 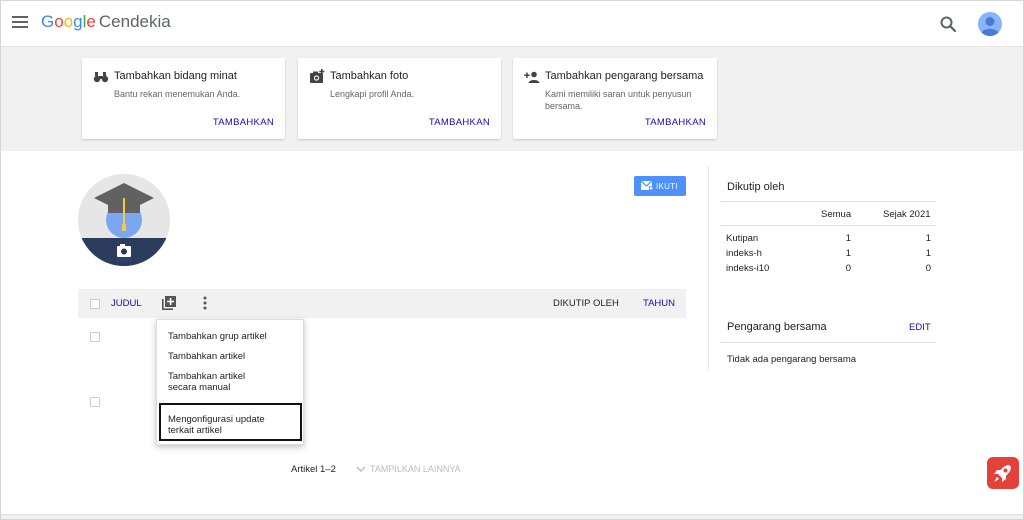 I want to click on menu-item-configure-updates: Mengonfigurasi update terkait artikel, so click(x=224, y=425).